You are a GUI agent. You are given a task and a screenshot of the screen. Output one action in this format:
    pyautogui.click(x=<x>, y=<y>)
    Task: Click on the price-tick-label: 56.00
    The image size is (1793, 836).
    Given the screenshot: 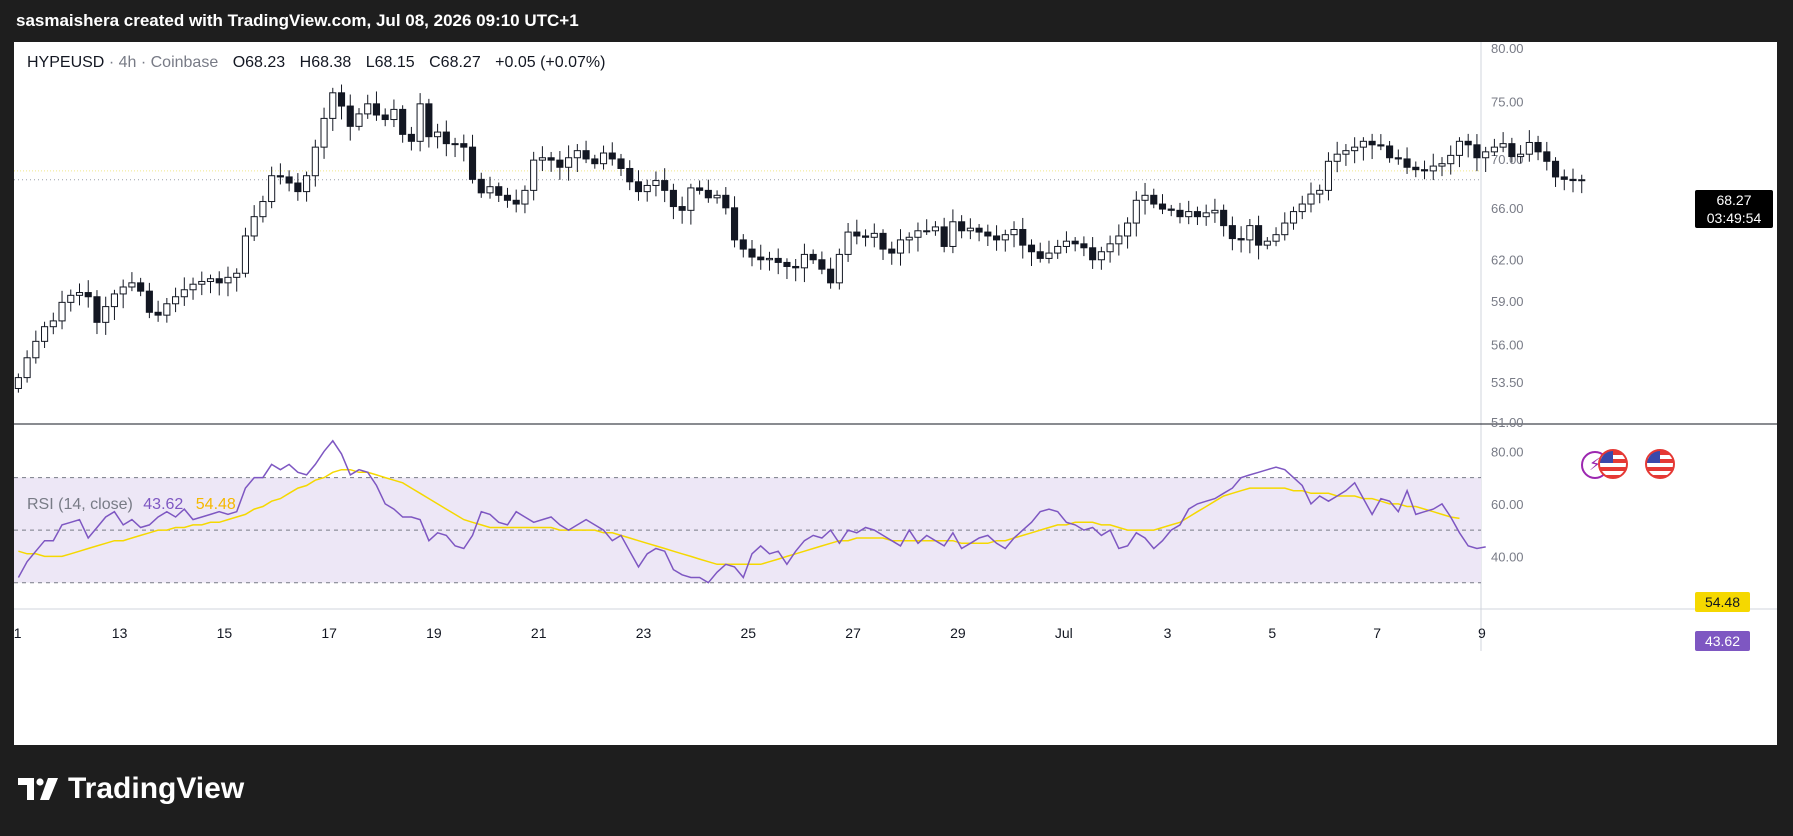 What is the action you would take?
    pyautogui.click(x=1507, y=344)
    